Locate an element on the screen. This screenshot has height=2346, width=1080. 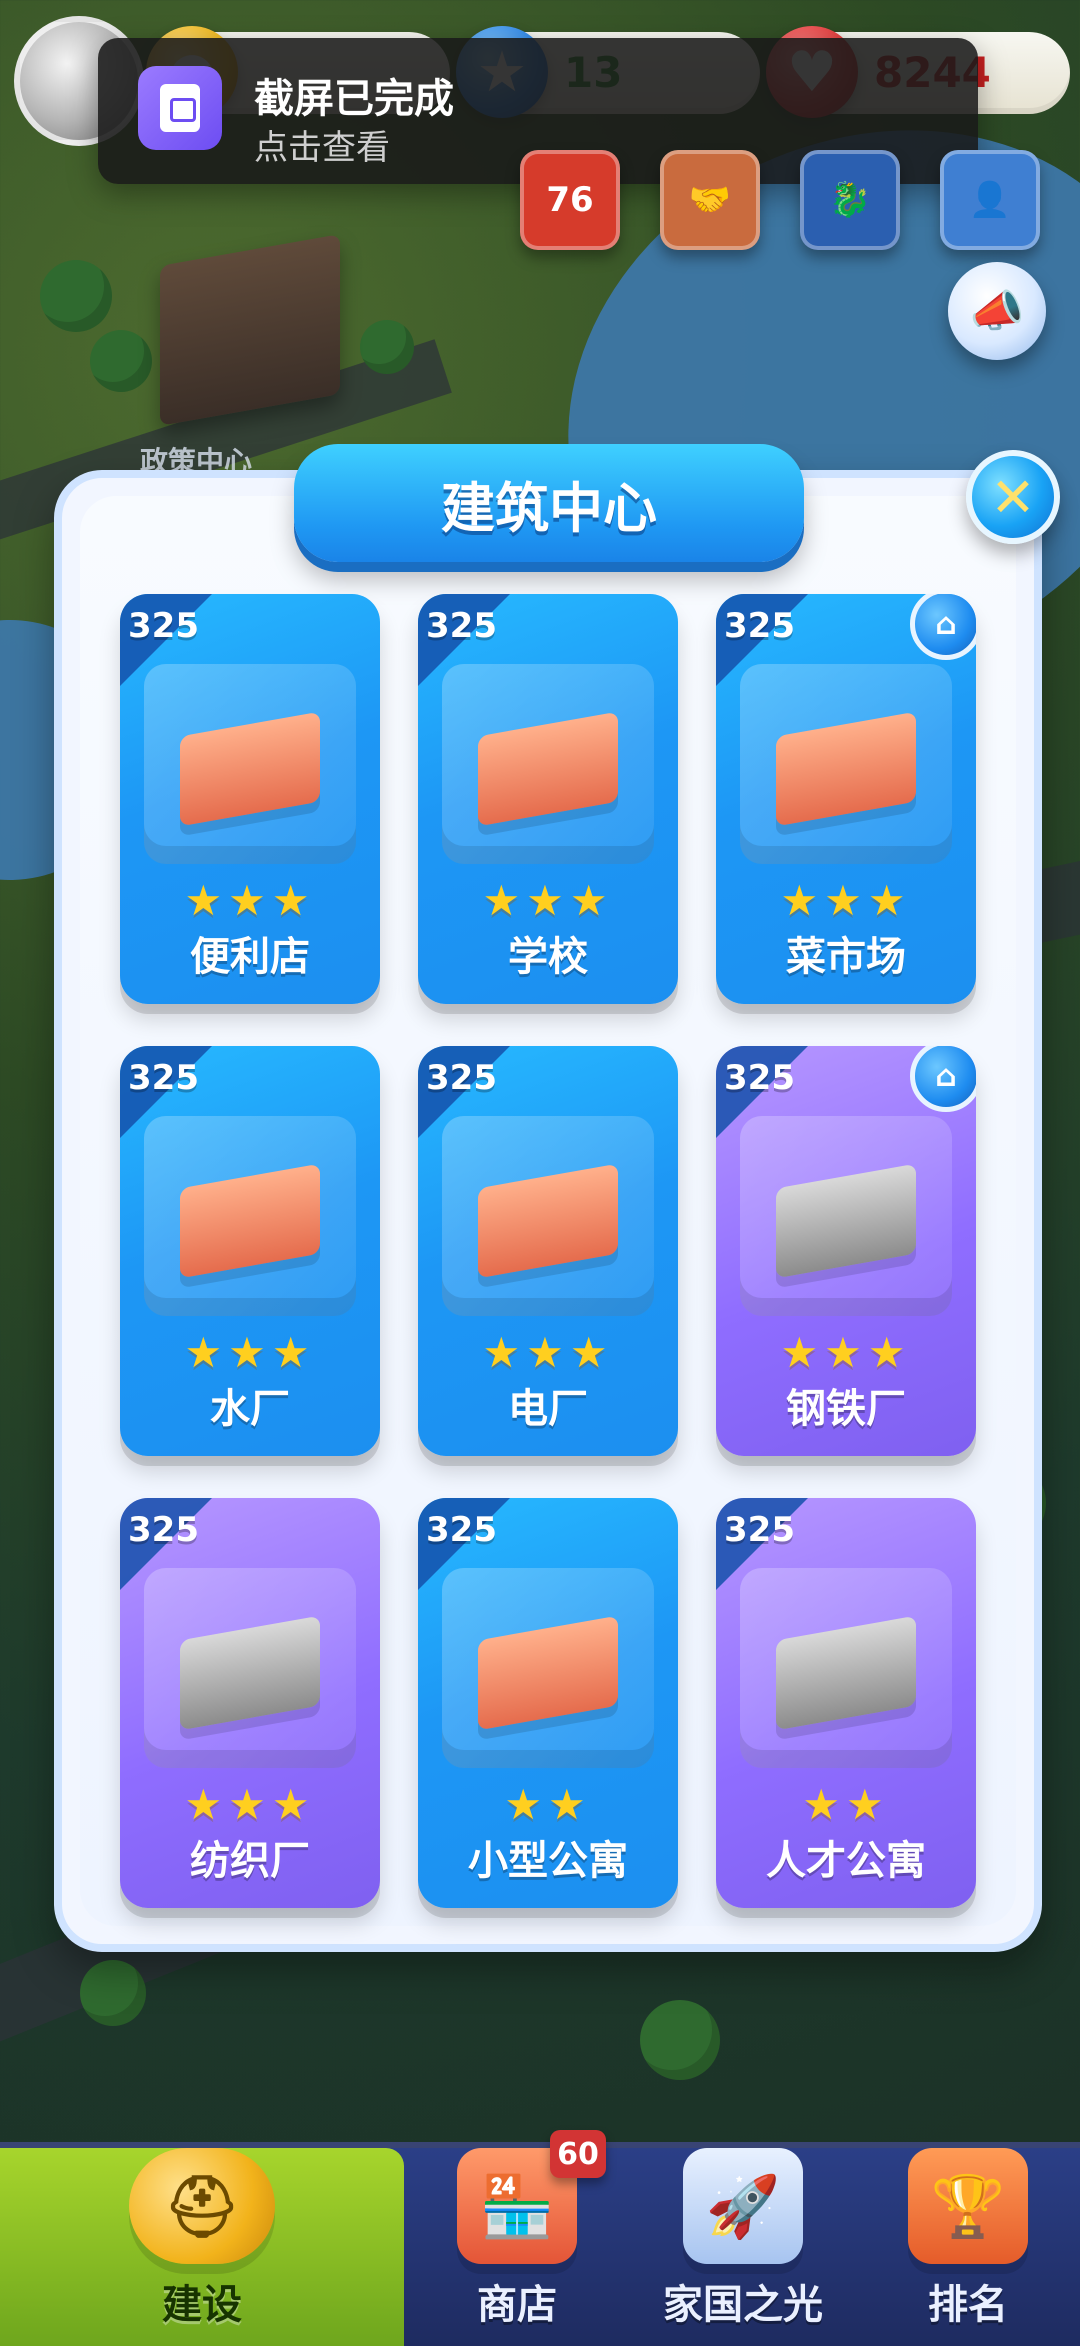
person-event-button: 👤 is located at coordinates (990, 200).